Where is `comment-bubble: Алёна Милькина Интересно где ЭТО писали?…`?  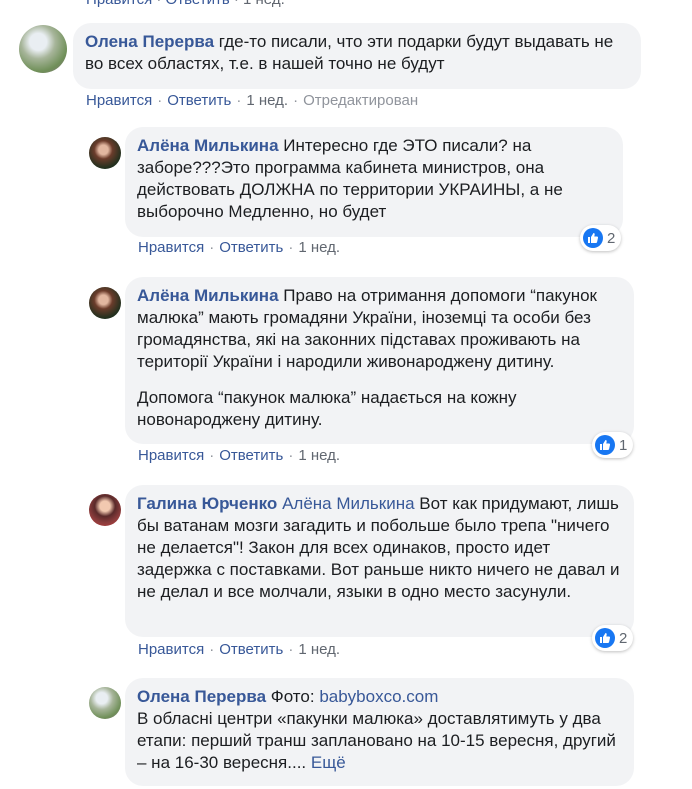
comment-bubble: Алёна Милькина Интересно где ЭТО писали?… is located at coordinates (374, 182).